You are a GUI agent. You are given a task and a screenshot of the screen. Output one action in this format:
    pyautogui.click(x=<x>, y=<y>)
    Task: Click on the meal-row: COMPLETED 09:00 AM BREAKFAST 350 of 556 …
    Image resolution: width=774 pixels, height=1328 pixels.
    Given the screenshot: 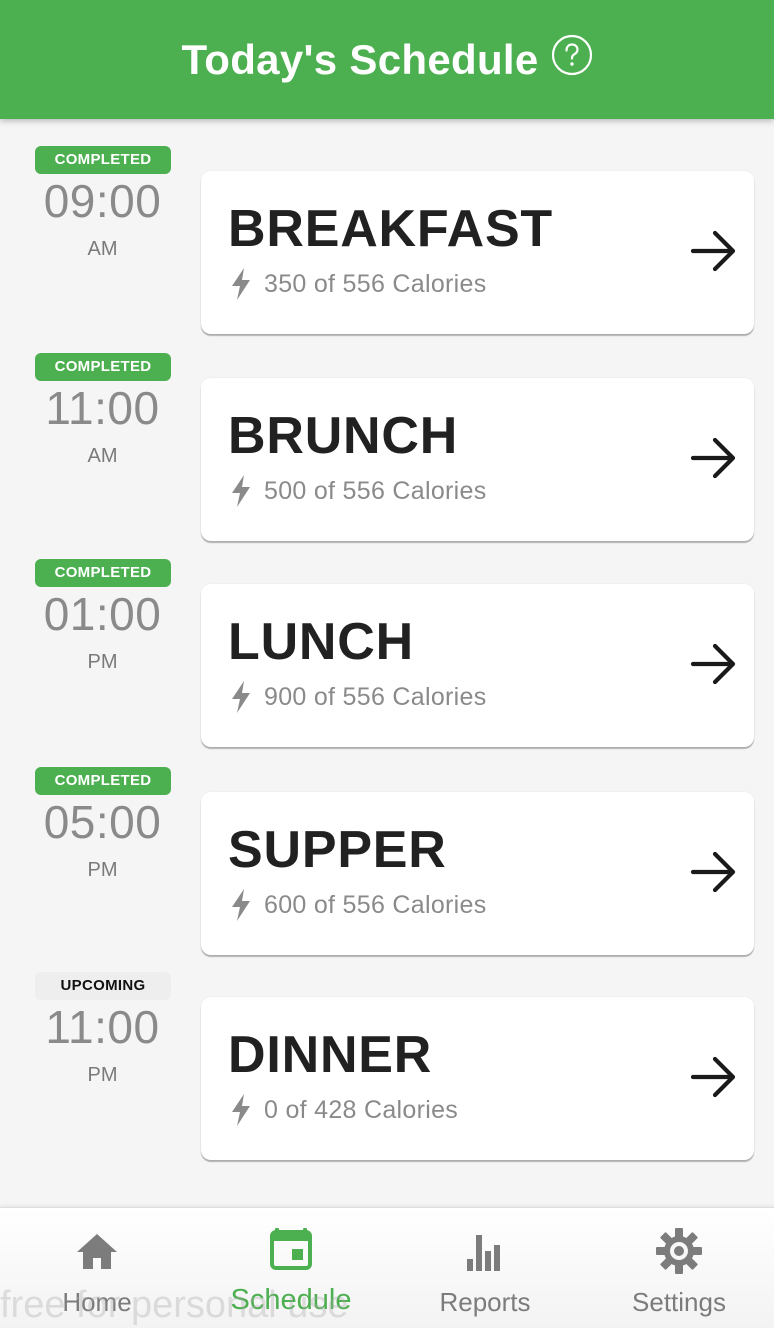 What is the action you would take?
    pyautogui.click(x=387, y=240)
    